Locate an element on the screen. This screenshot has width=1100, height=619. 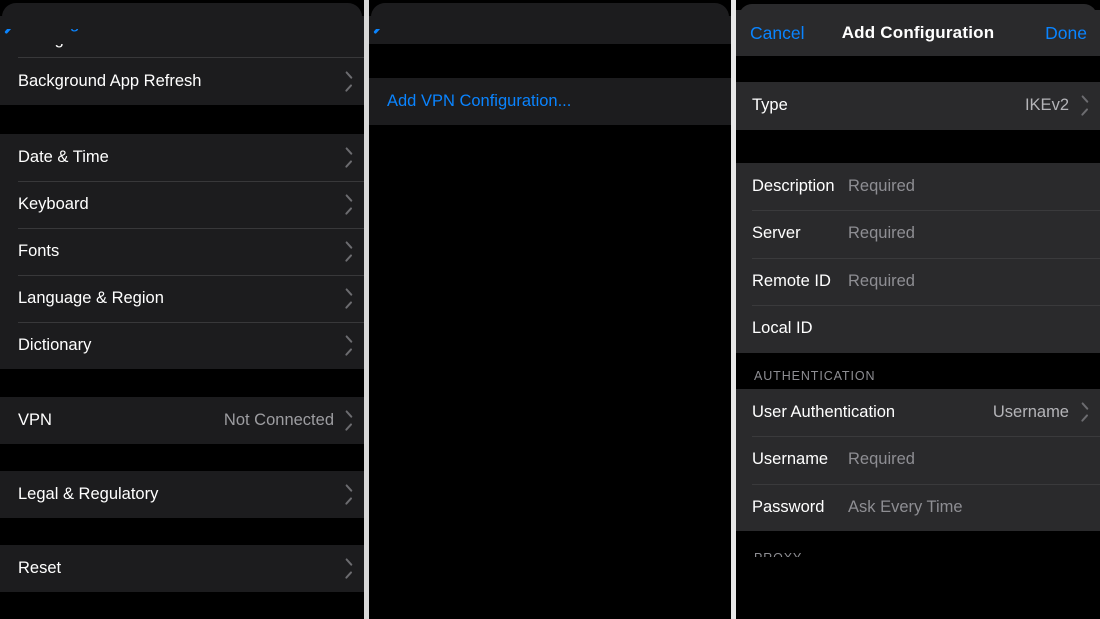
description-input: Required is located at coordinates (881, 186).